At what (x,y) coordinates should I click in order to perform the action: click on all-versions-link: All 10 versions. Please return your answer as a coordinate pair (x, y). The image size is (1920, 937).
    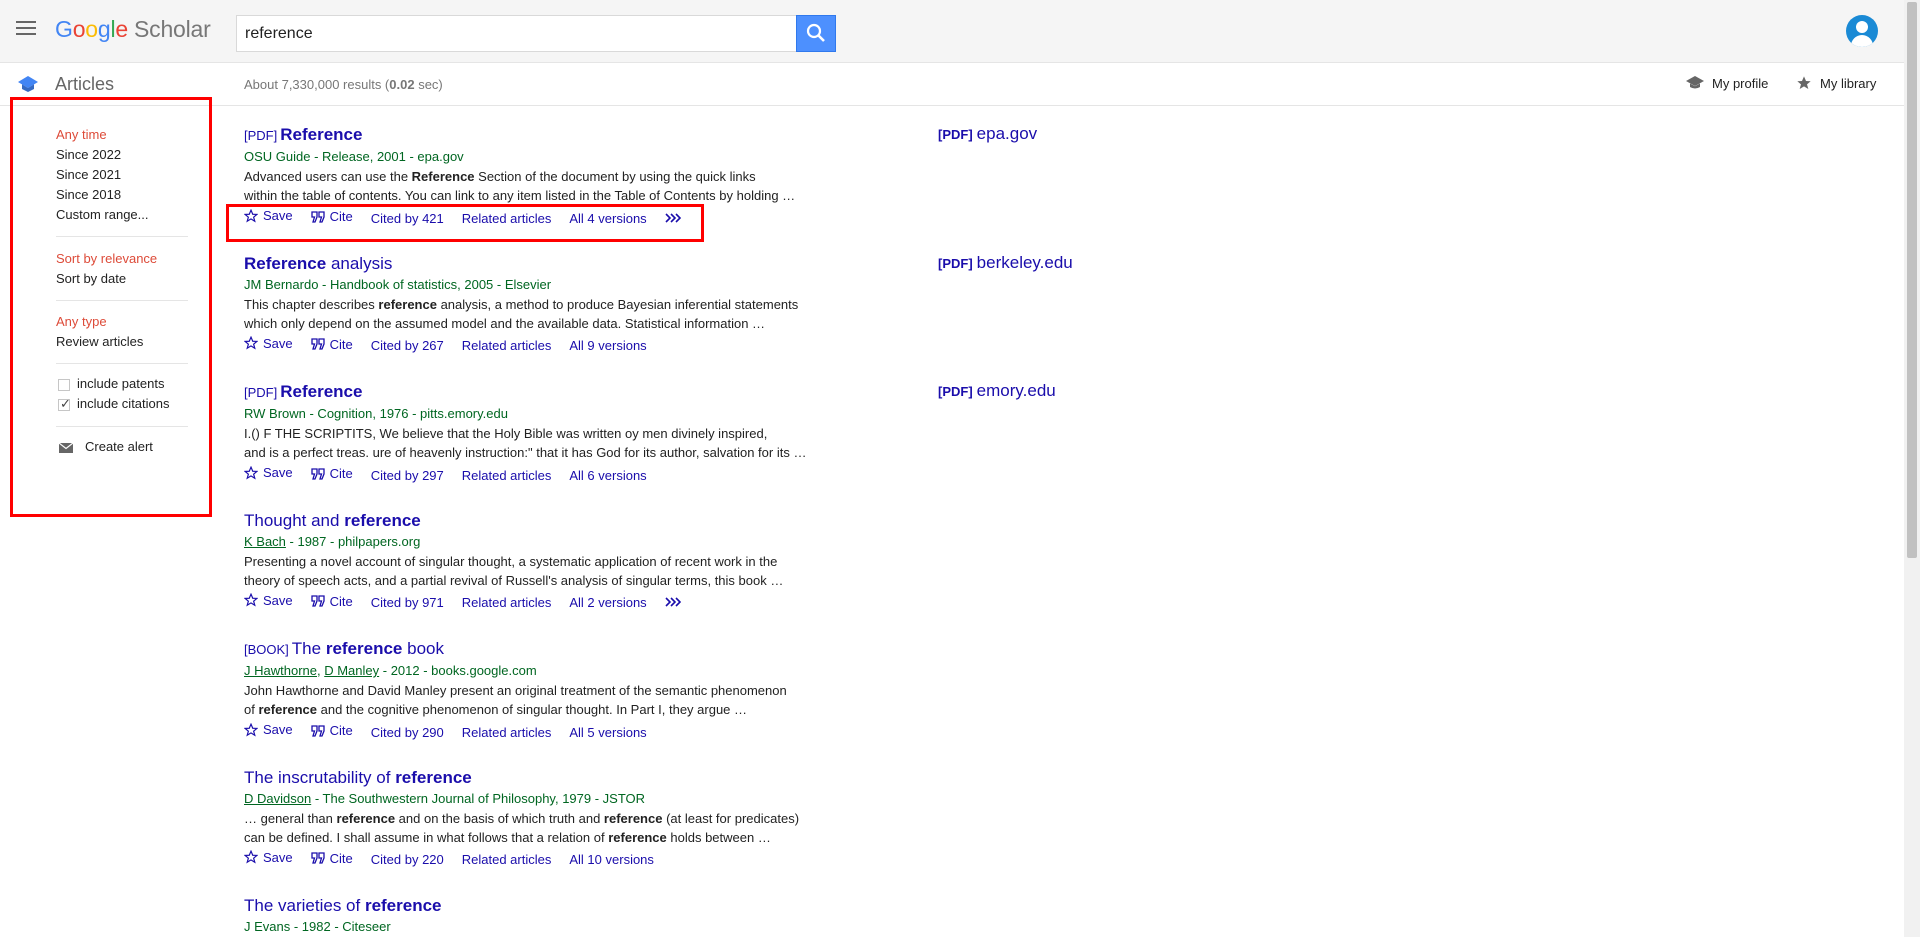
    Looking at the image, I should click on (611, 859).